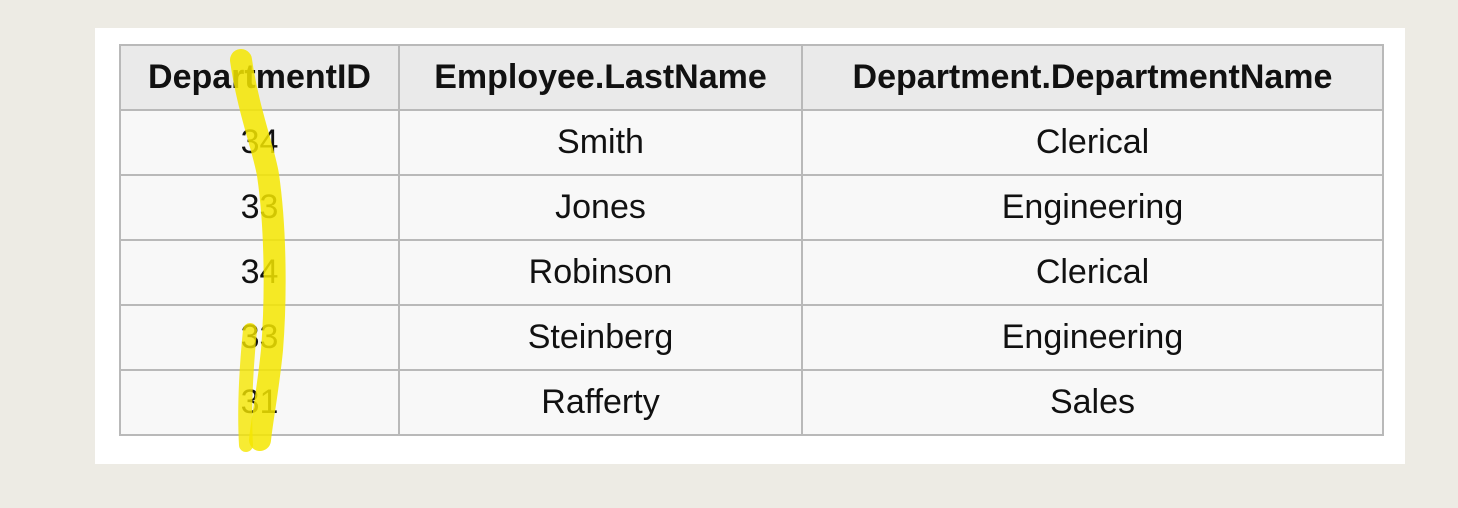  What do you see at coordinates (600, 402) in the screenshot?
I see `cell-last-name: Rafferty` at bounding box center [600, 402].